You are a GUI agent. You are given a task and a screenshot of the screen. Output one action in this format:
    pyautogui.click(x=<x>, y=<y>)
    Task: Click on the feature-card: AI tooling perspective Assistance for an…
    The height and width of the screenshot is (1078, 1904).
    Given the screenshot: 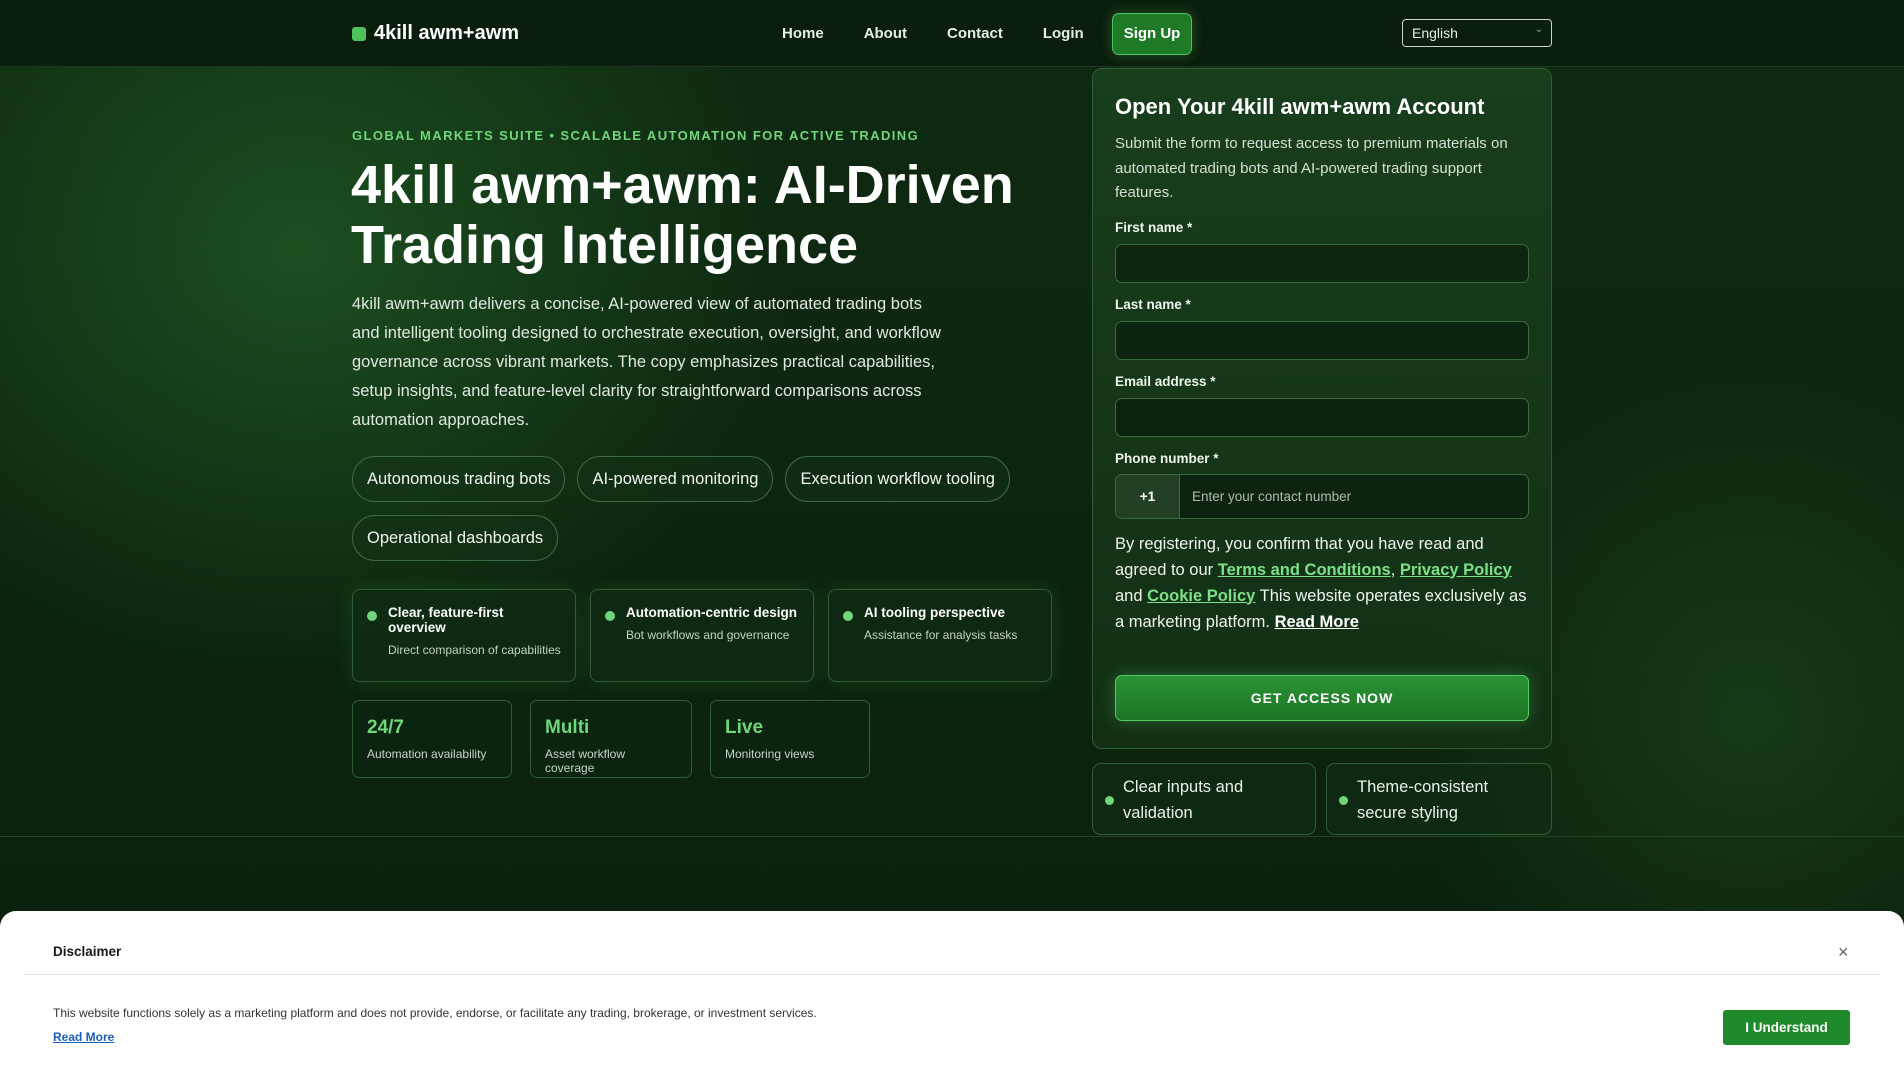 What is the action you would take?
    pyautogui.click(x=940, y=635)
    